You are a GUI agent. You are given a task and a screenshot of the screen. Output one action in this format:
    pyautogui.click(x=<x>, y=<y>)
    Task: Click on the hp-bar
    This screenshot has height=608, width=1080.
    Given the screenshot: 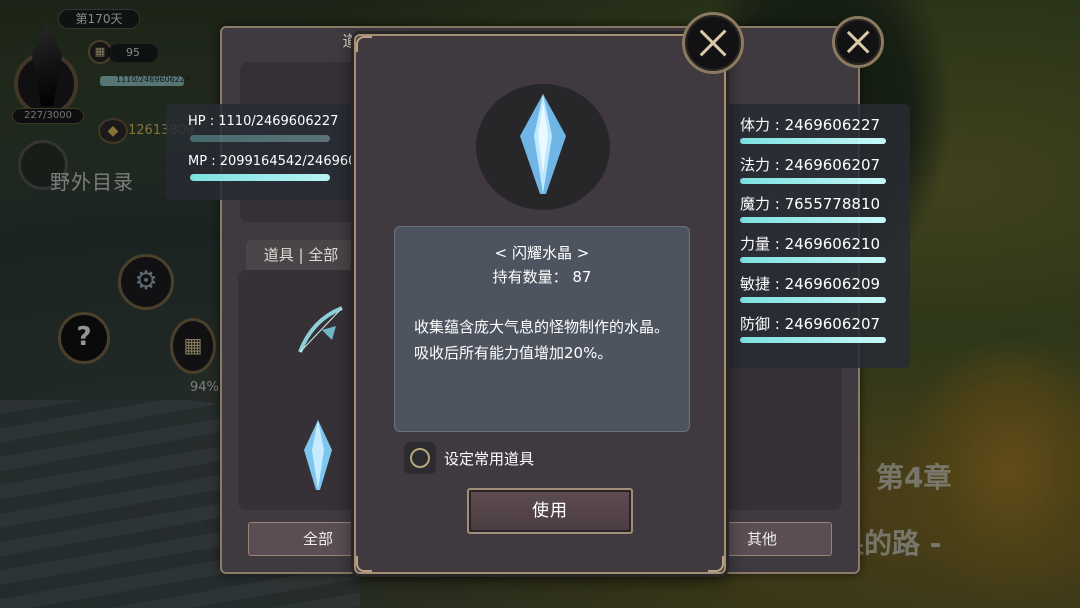 What is the action you would take?
    pyautogui.click(x=260, y=138)
    